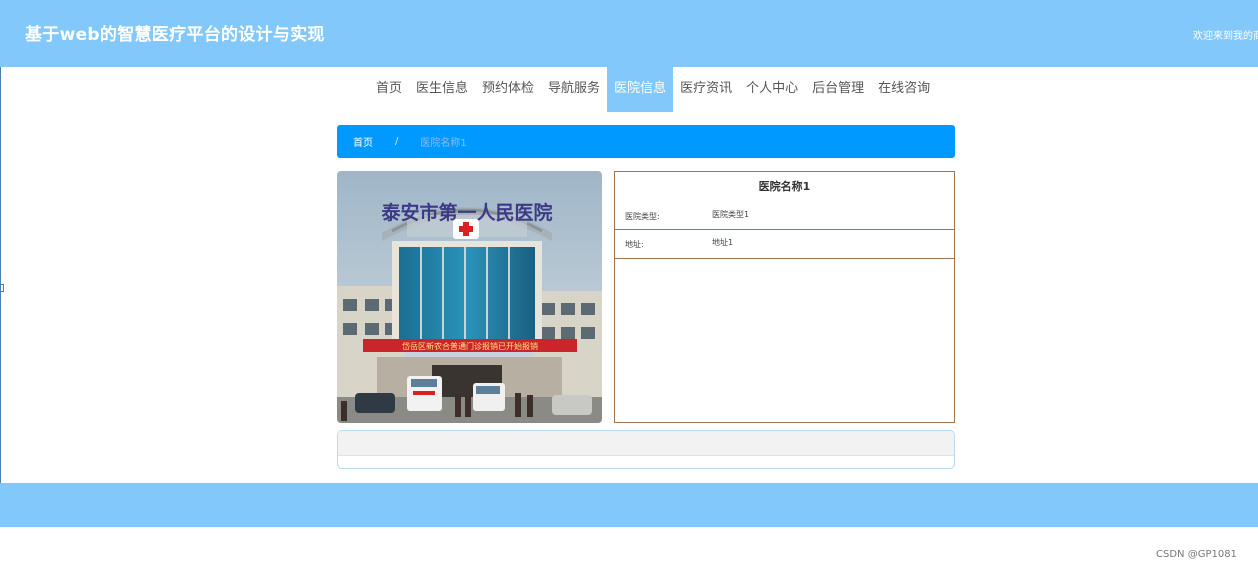  Describe the element at coordinates (442, 89) in the screenshot. I see `nav-doctor-info: 医生信息` at that location.